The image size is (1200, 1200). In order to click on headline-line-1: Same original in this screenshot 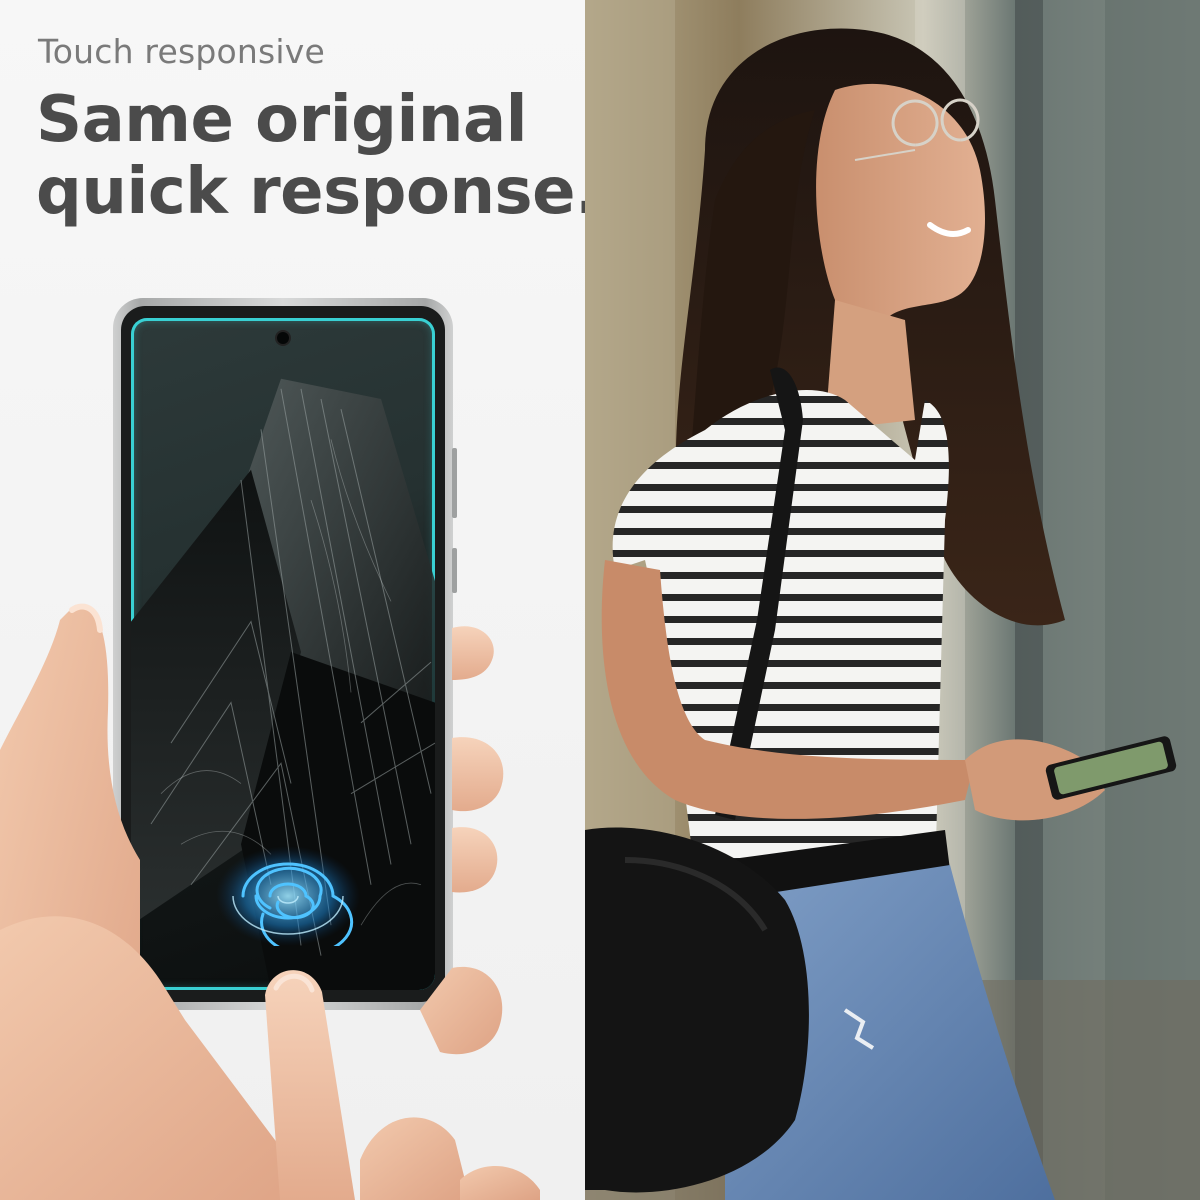, I will do `click(282, 120)`.